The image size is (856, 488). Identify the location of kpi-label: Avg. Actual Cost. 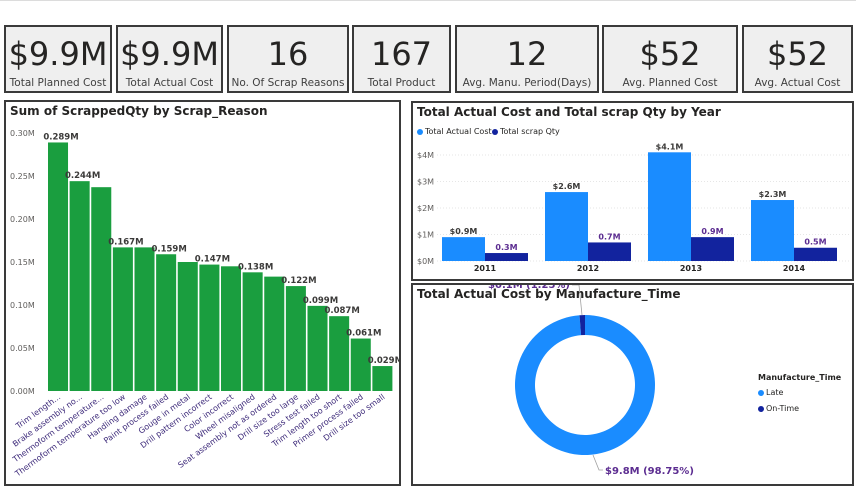
(797, 83).